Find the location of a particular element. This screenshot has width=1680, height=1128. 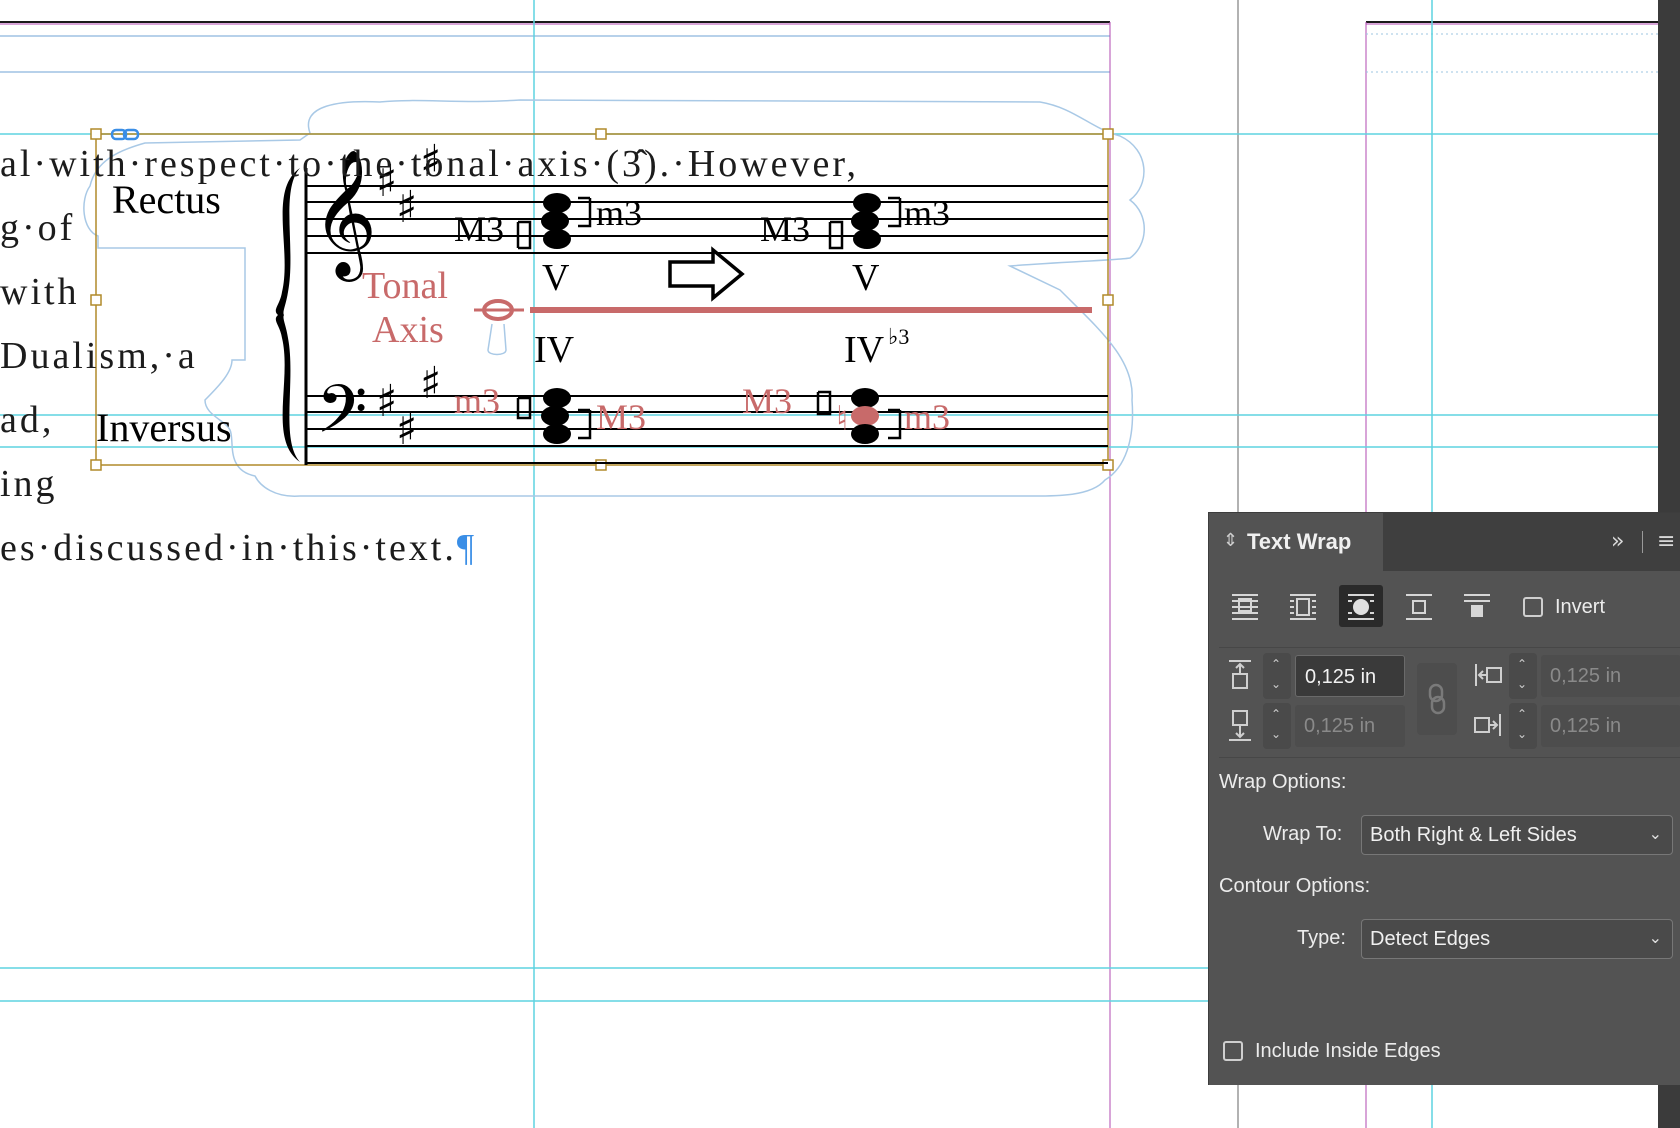

jump-next-column-button is located at coordinates (1477, 606).